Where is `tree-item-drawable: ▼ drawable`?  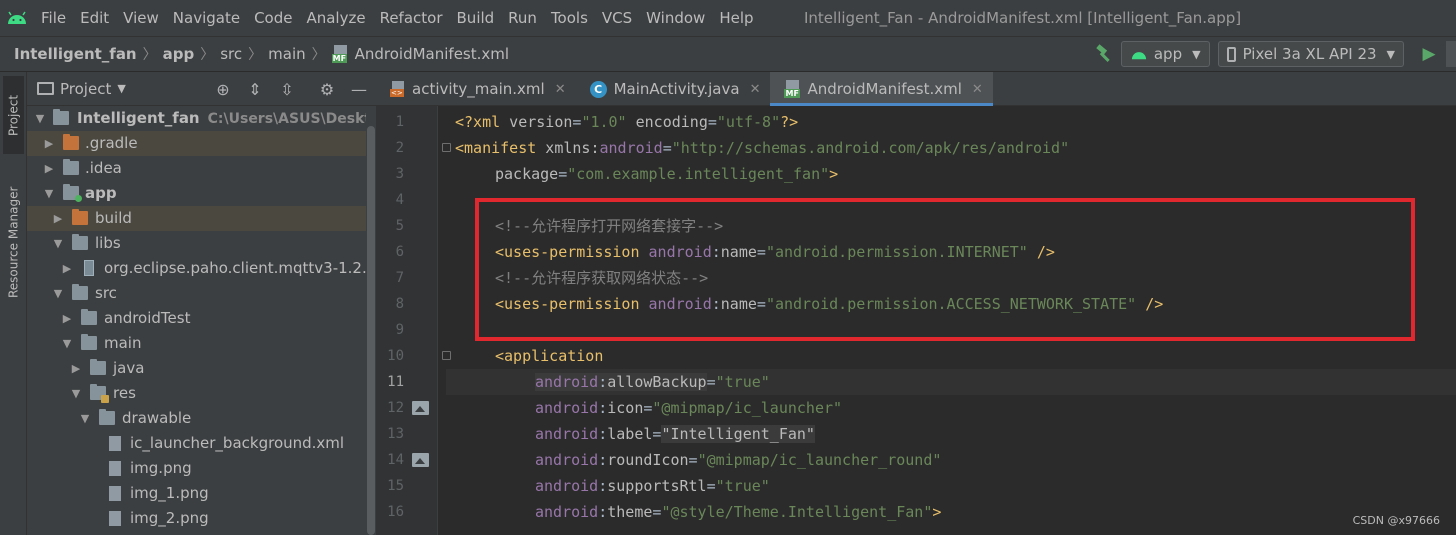 tree-item-drawable: ▼ drawable is located at coordinates (201, 418).